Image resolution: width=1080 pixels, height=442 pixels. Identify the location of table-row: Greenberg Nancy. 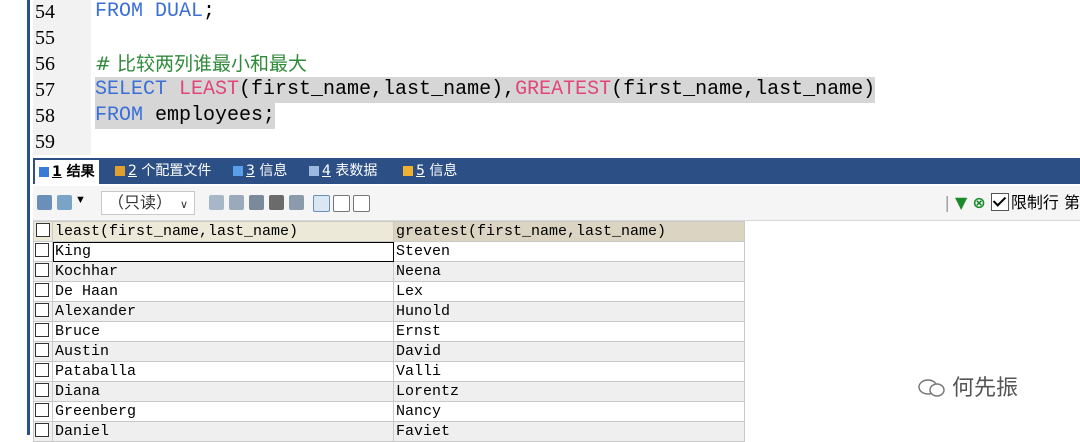
(389, 411).